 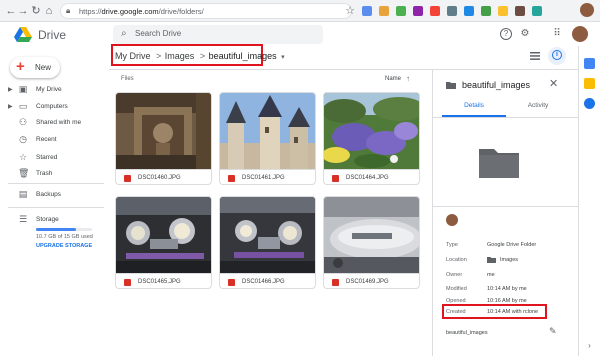 What do you see at coordinates (46, 139) in the screenshot?
I see `sidebar-item-label: Recent` at bounding box center [46, 139].